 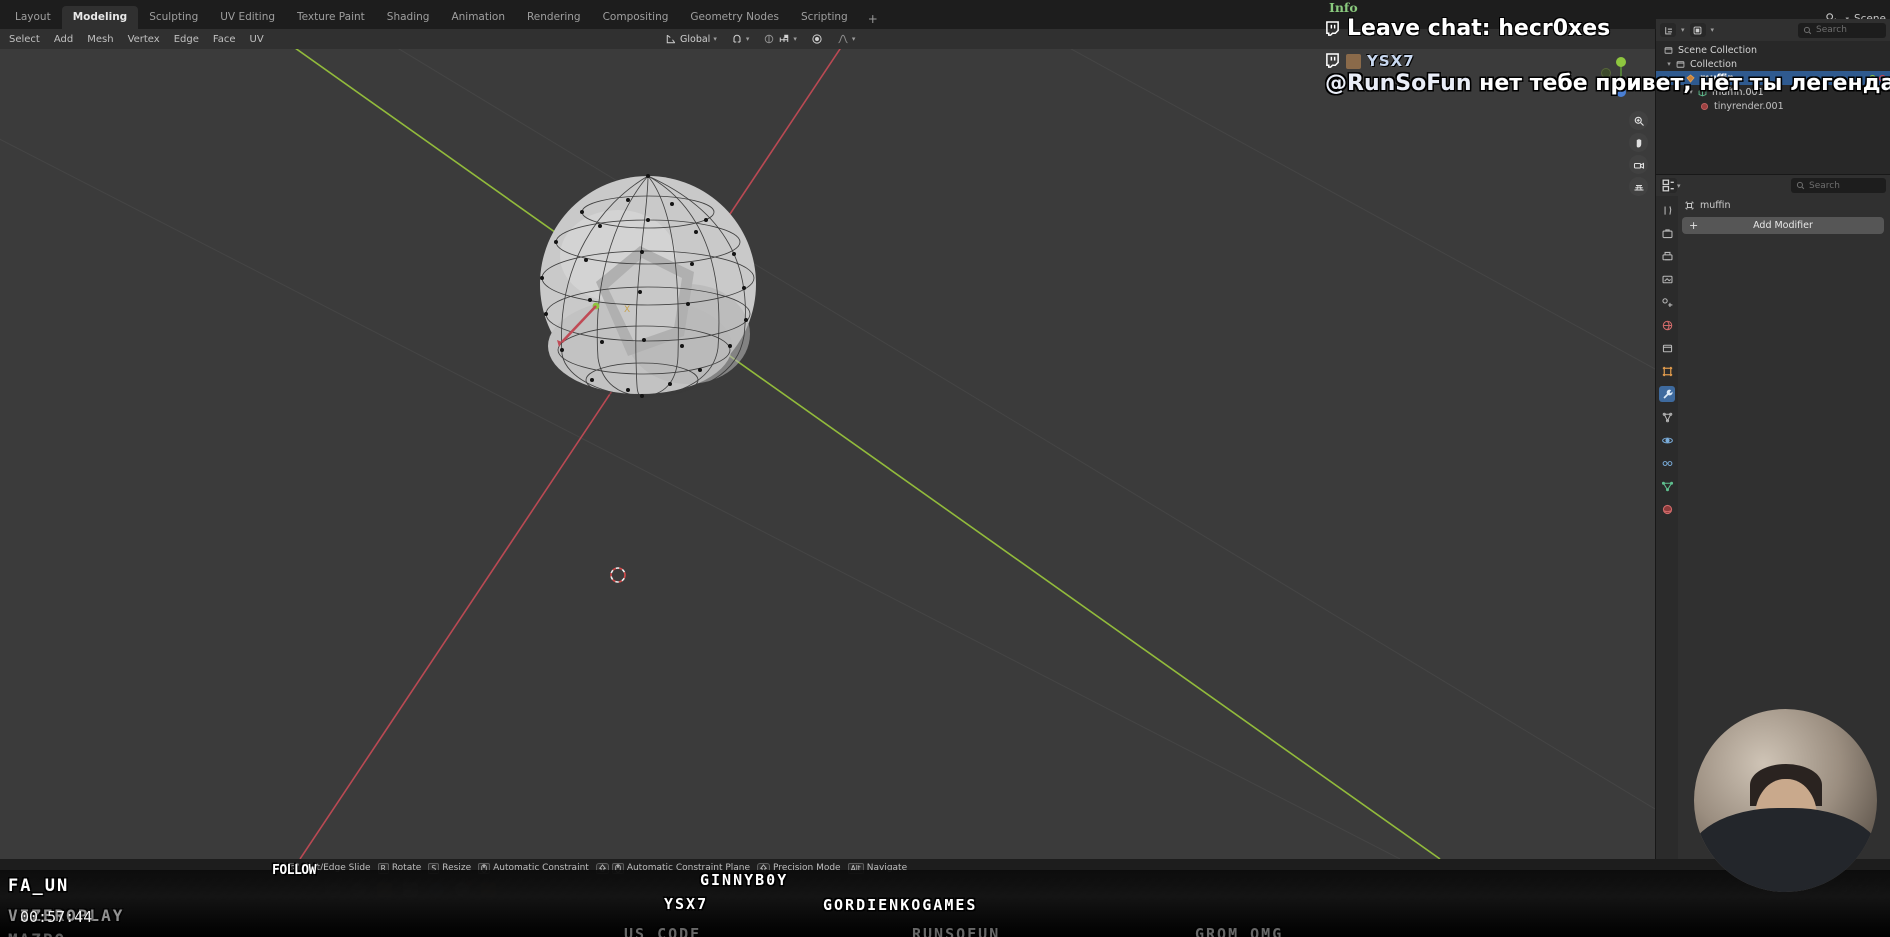 I want to click on tab-geometry-nodes: Geometry Nodes, so click(x=734, y=17).